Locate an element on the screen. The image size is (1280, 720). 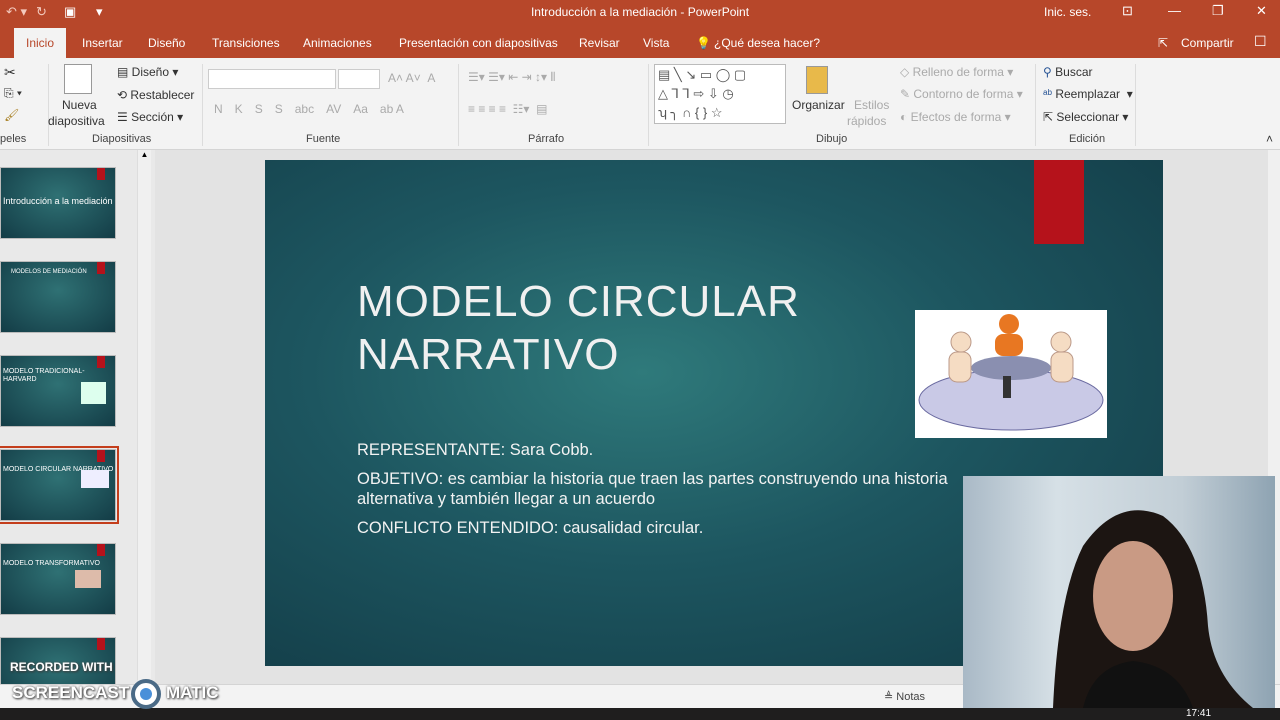
lightbulb-icon: 💡 is located at coordinates (703, 43).